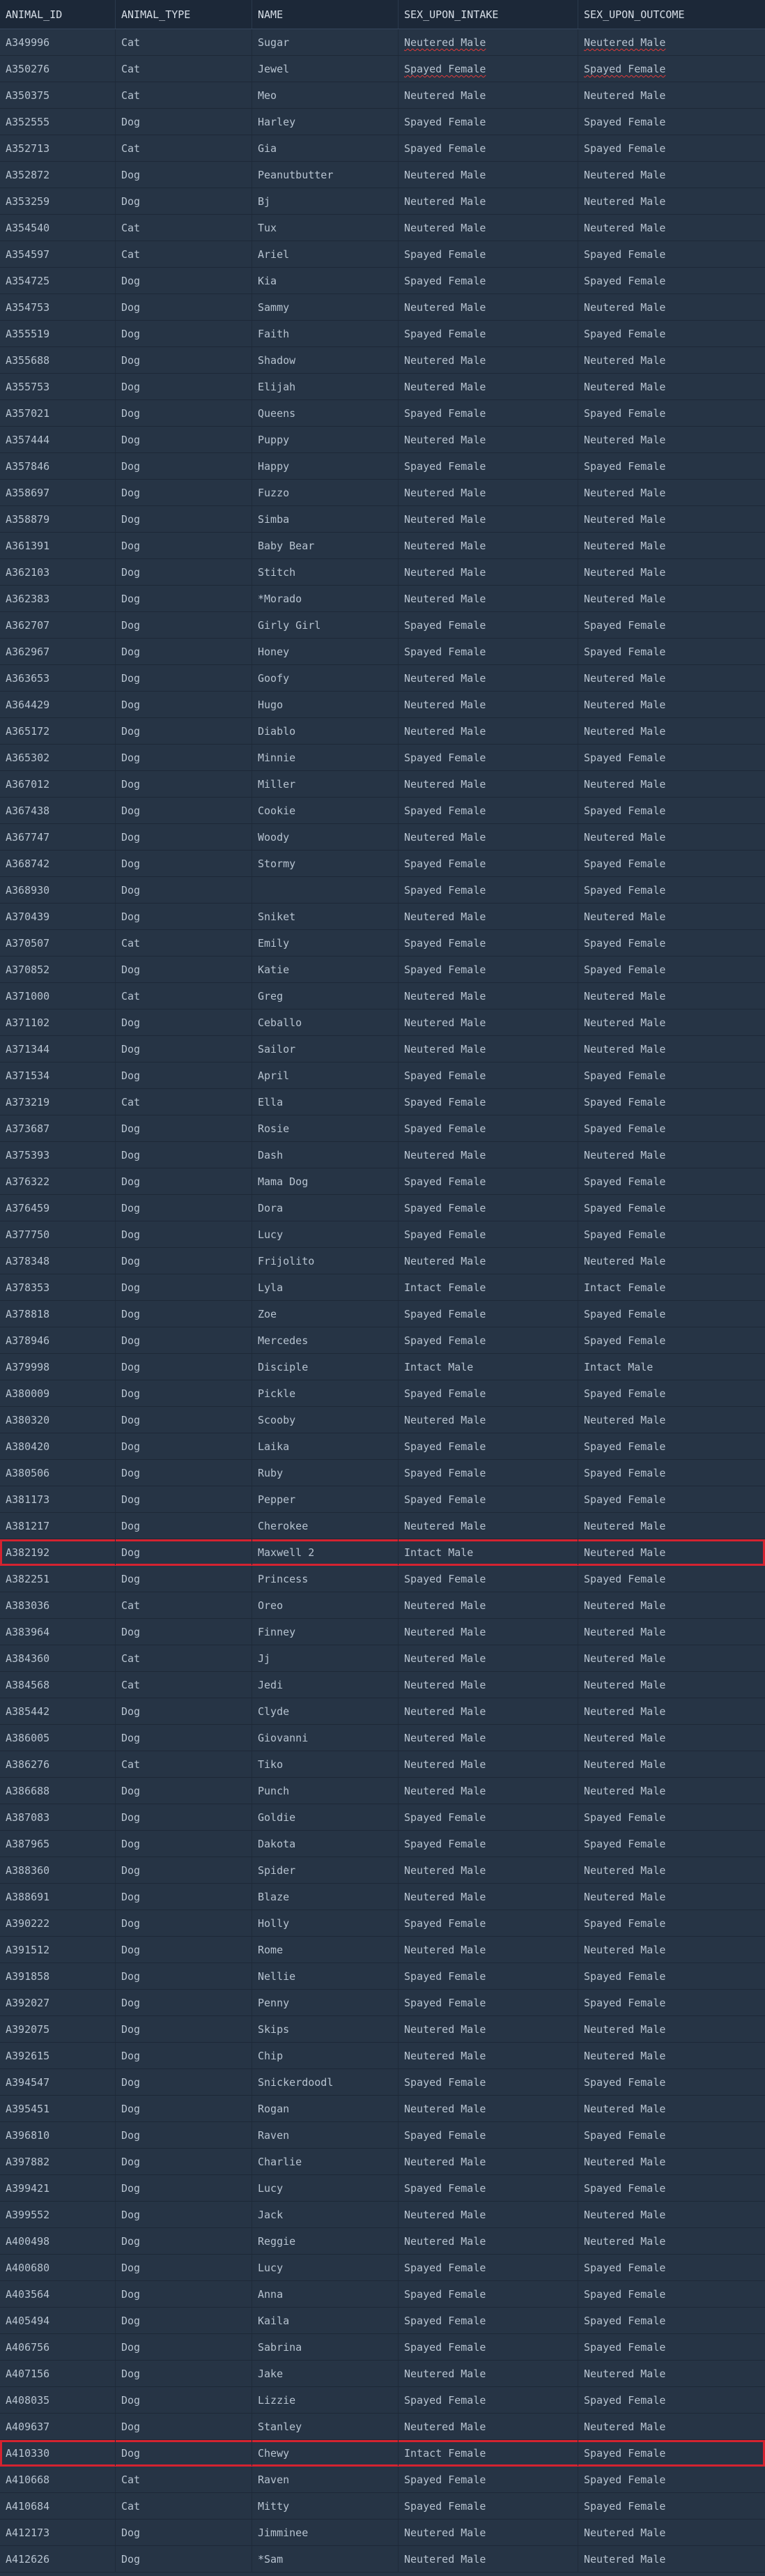  What do you see at coordinates (325, 1791) in the screenshot?
I see `cell-name: Punch` at bounding box center [325, 1791].